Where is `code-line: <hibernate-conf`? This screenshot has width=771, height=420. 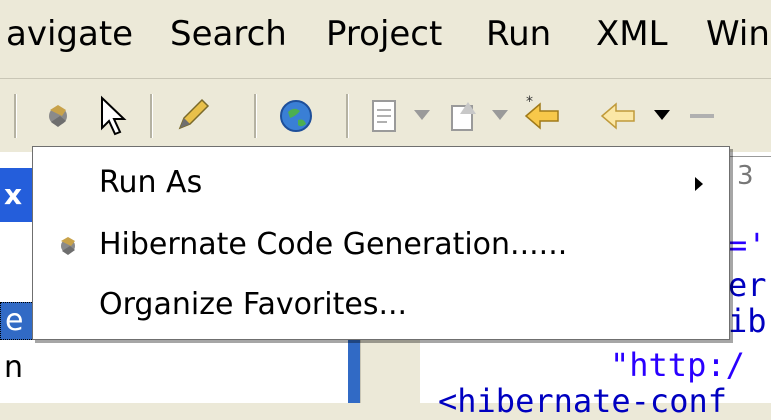
code-line: <hibernate-conf is located at coordinates (582, 401).